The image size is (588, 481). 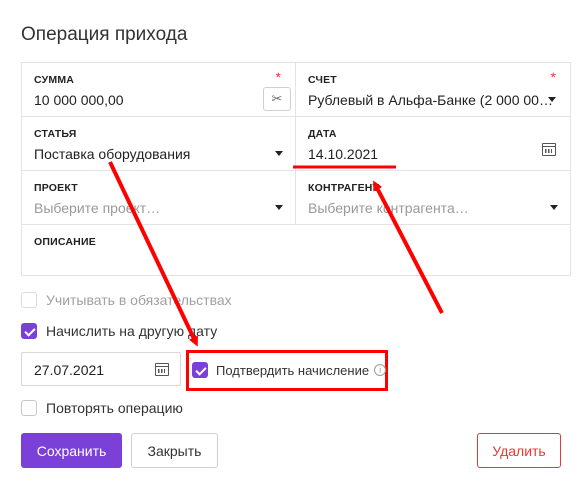 I want to click on amount-value: 10 000 000,00, so click(x=79, y=100).